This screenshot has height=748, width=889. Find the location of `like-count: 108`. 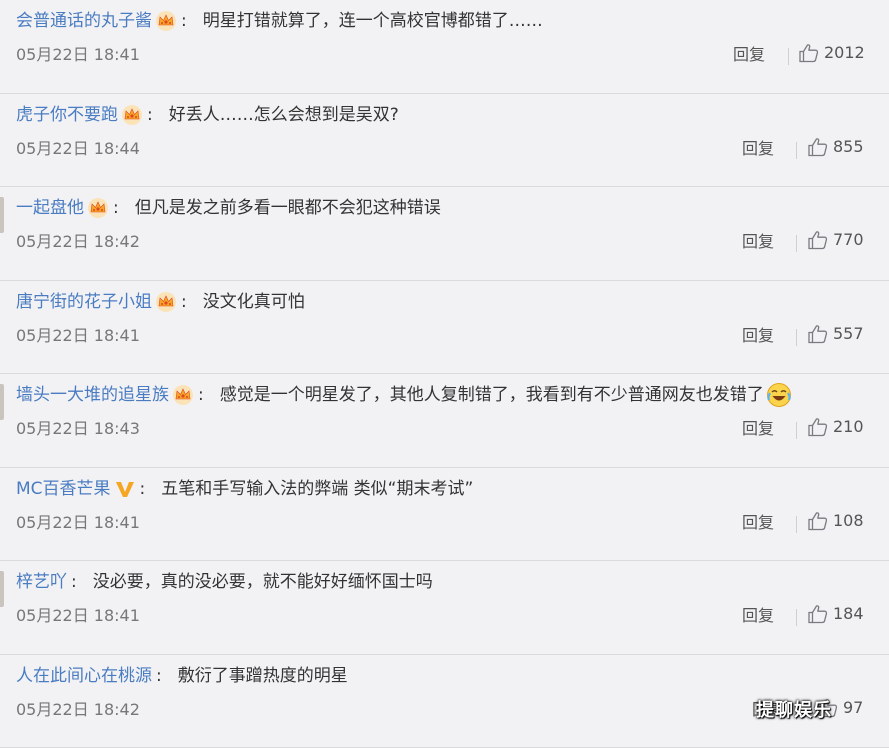

like-count: 108 is located at coordinates (848, 521).